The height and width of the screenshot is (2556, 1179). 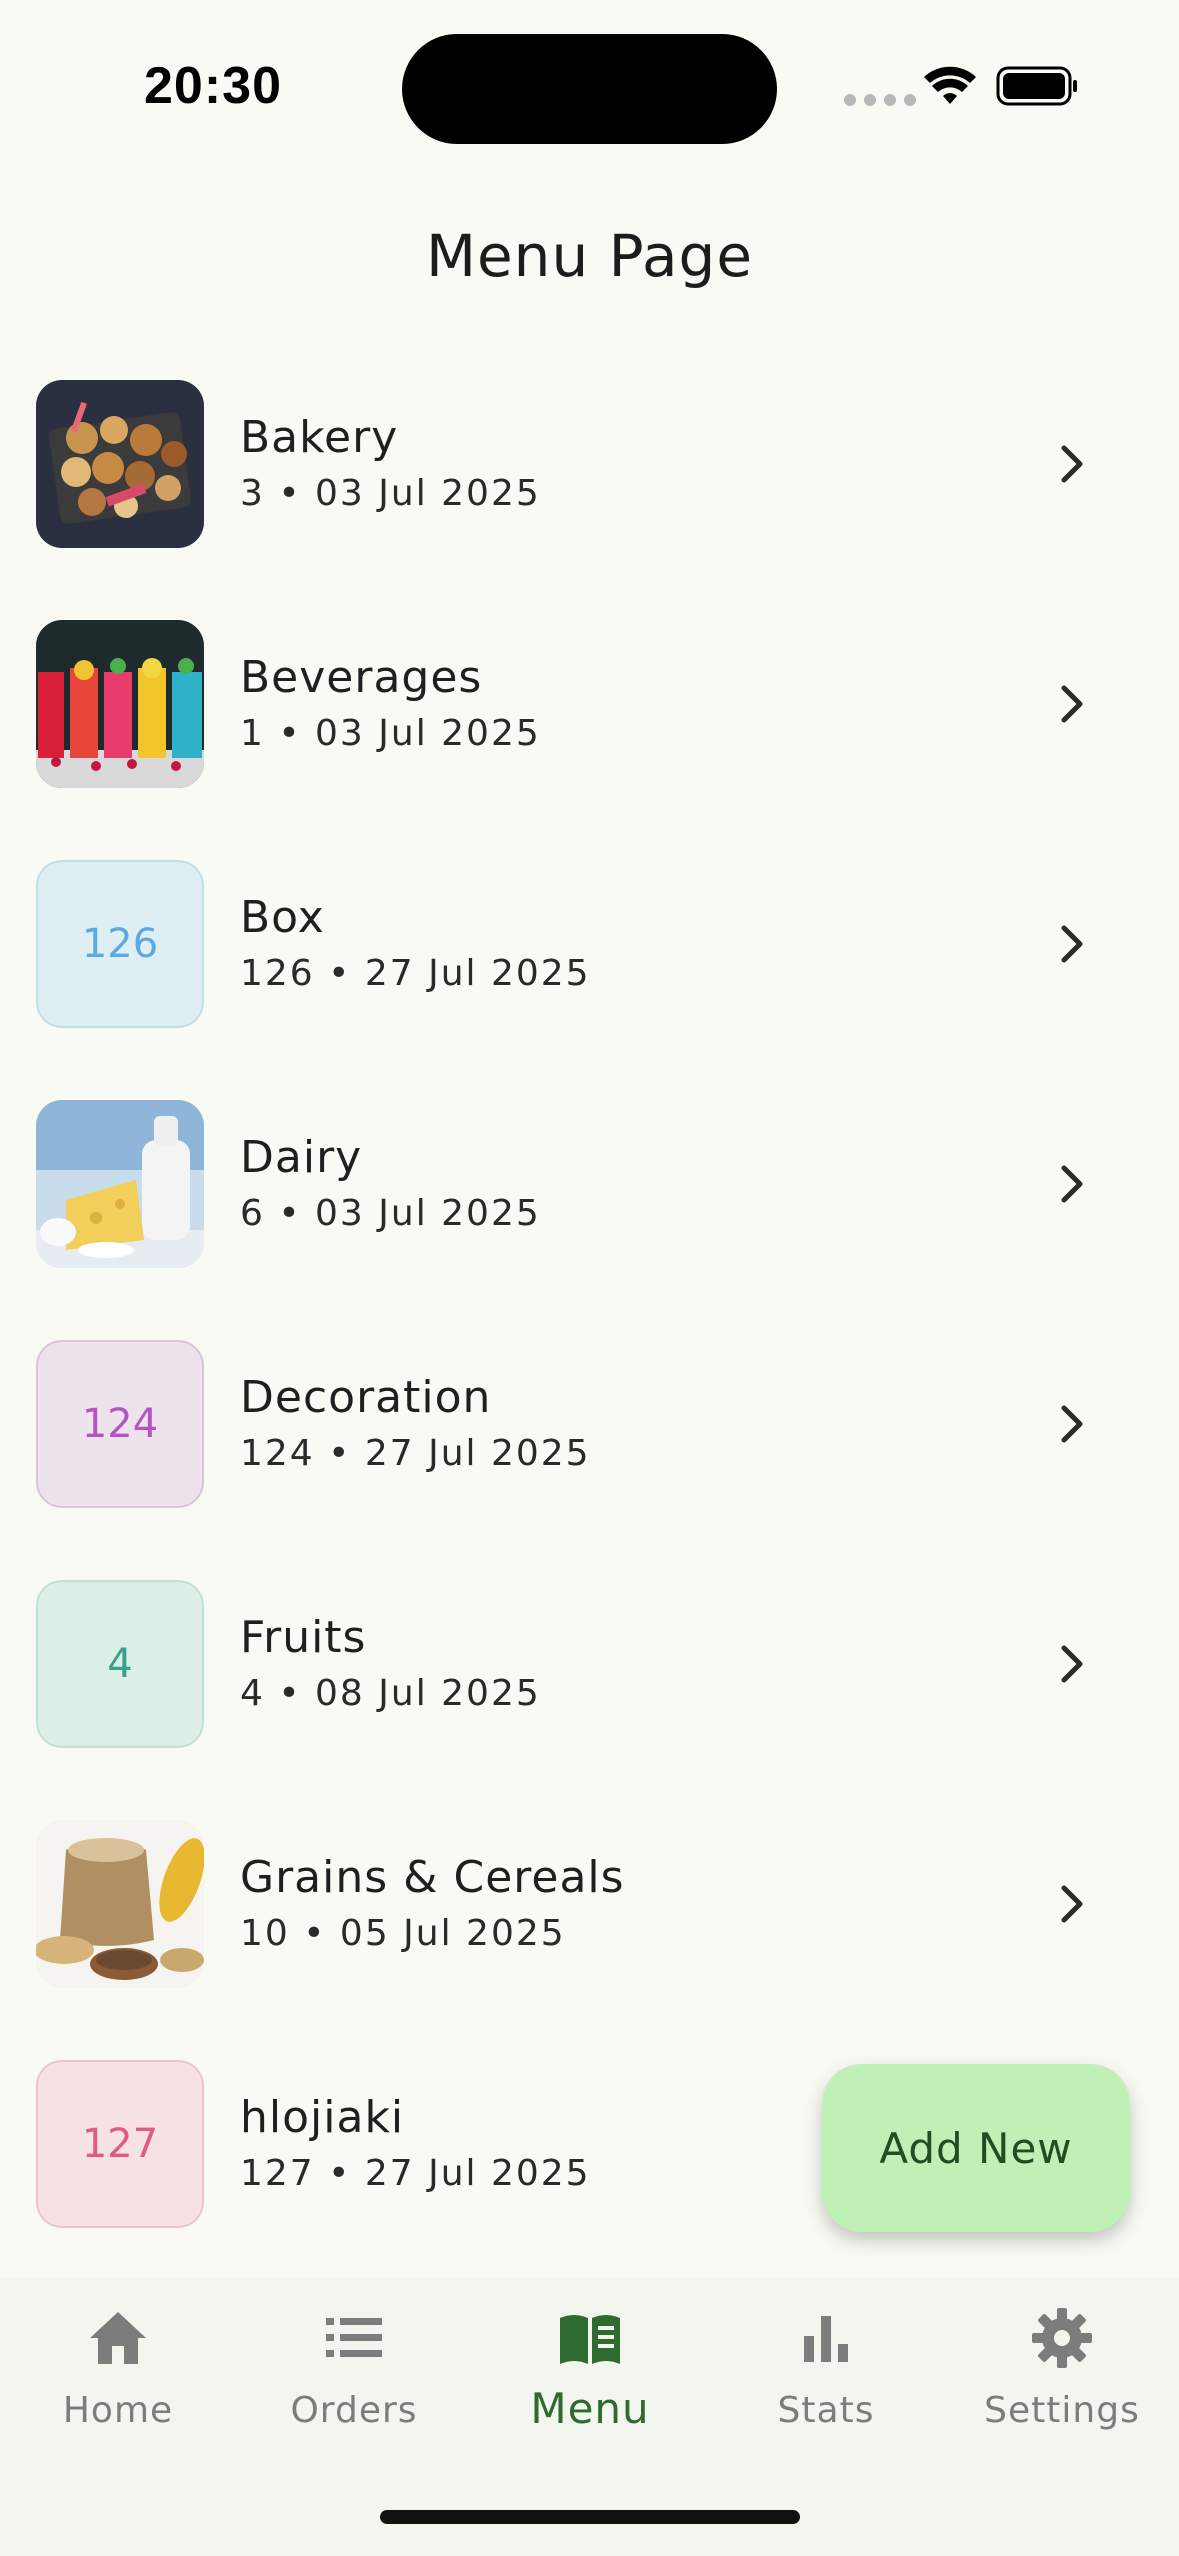 I want to click on item-count-badge: 127, so click(x=120, y=2144).